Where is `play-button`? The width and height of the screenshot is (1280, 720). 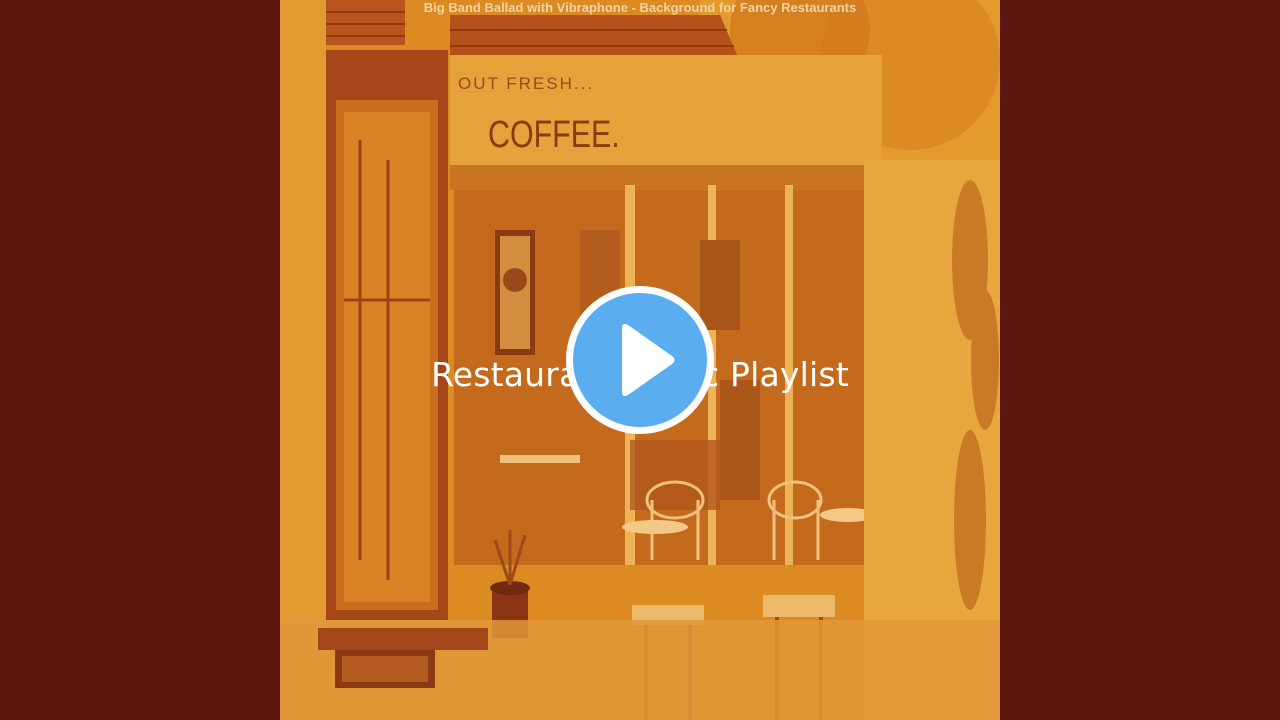 play-button is located at coordinates (640, 360).